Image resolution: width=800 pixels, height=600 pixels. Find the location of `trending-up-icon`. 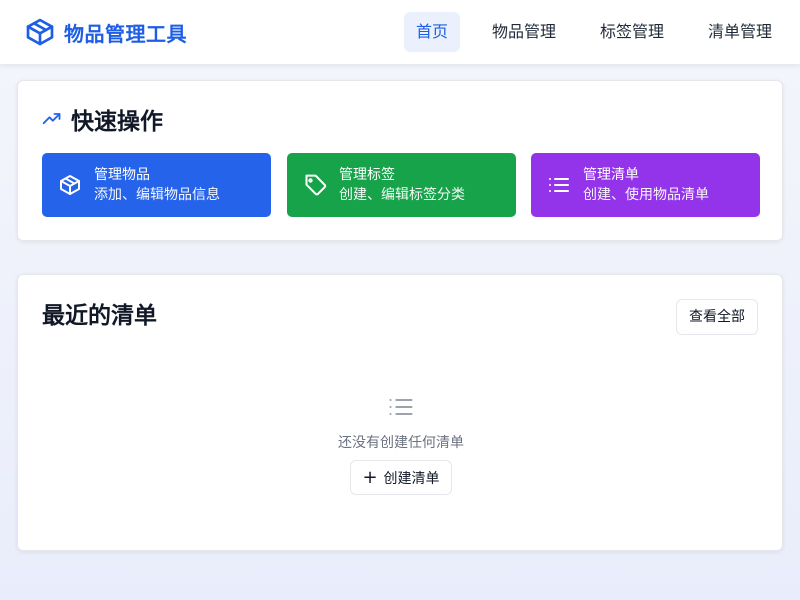

trending-up-icon is located at coordinates (52, 119).